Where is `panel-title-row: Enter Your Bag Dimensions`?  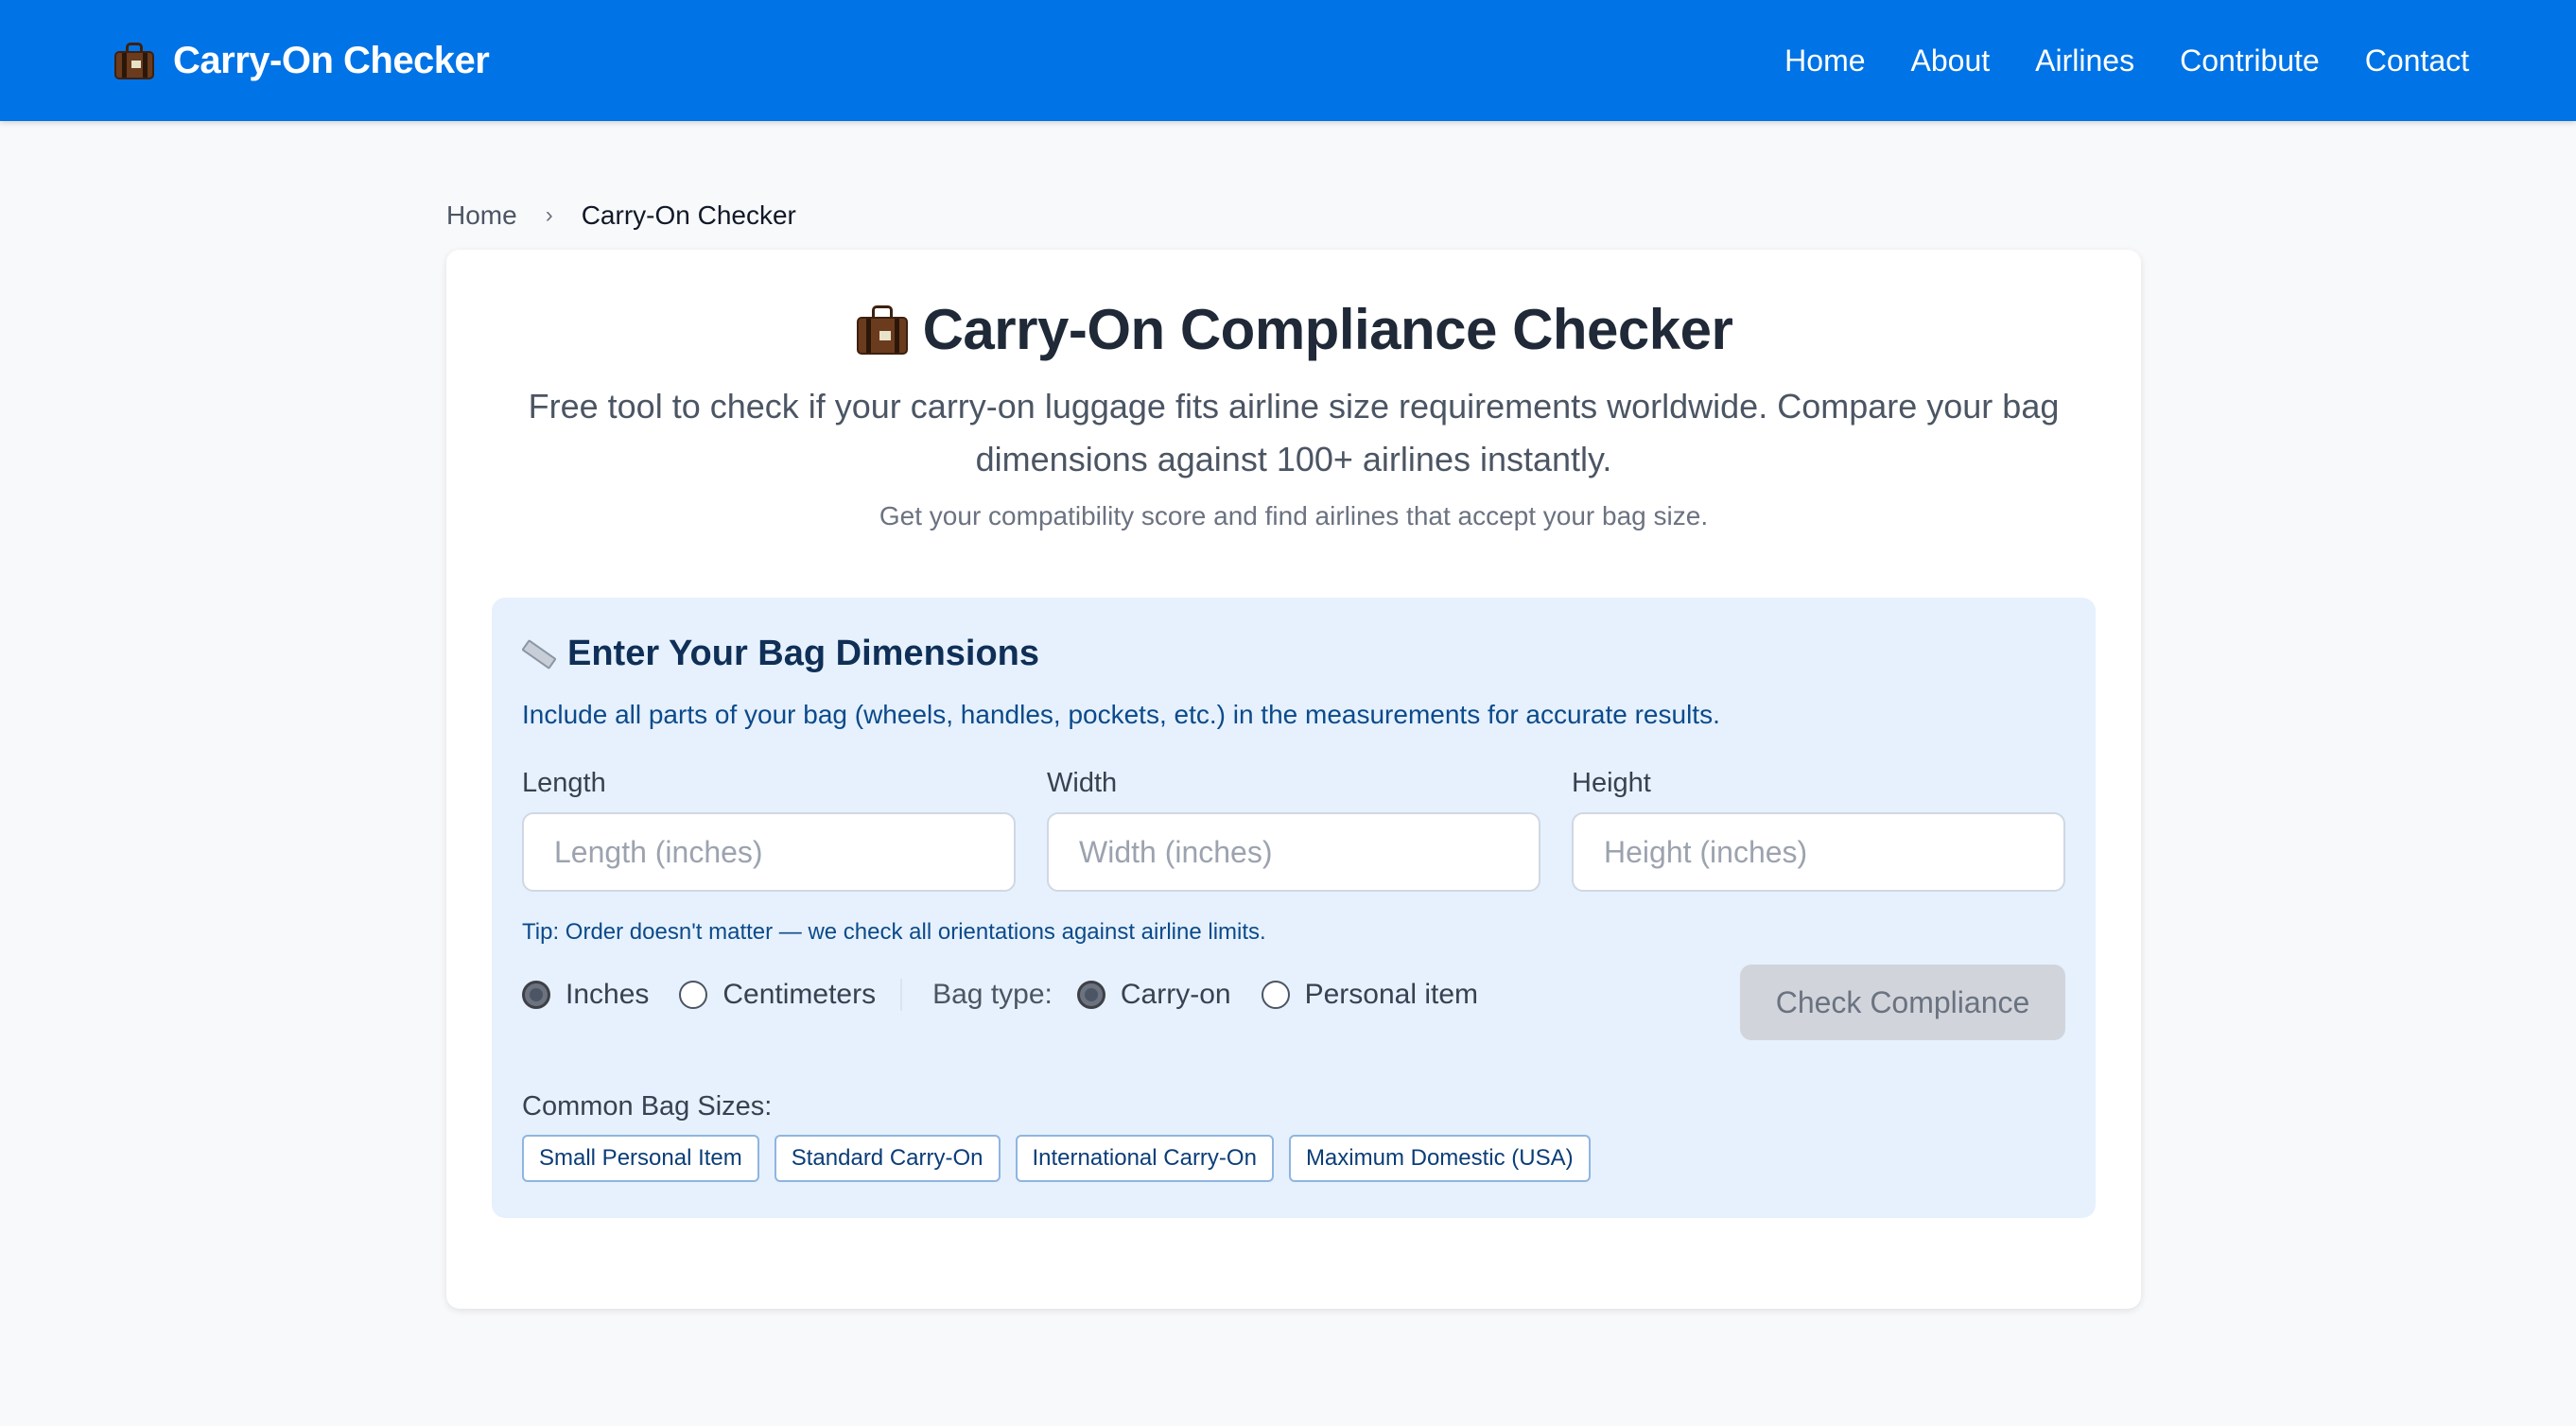 panel-title-row: Enter Your Bag Dimensions is located at coordinates (780, 654).